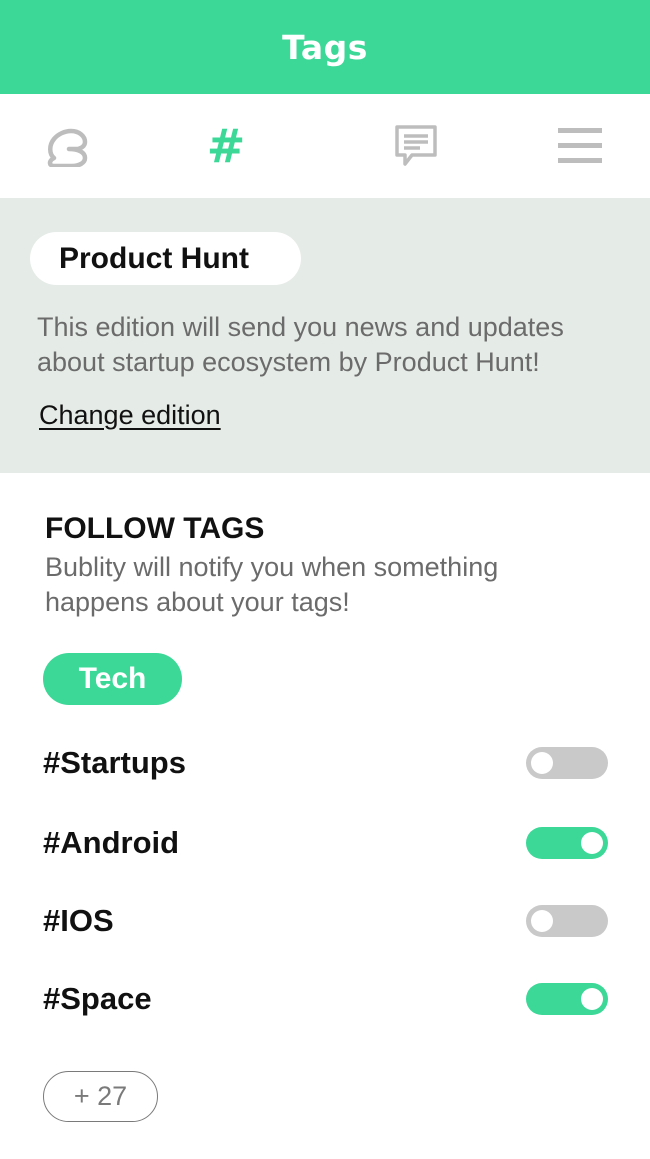 The width and height of the screenshot is (650, 1159). What do you see at coordinates (325, 843) in the screenshot?
I see `tag-row-android: #Android` at bounding box center [325, 843].